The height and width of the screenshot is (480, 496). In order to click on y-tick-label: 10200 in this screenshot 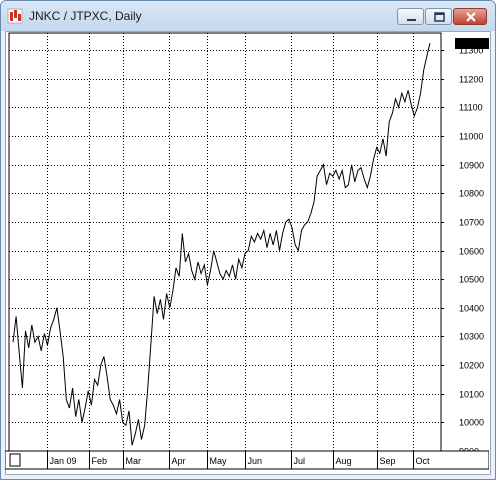, I will do `click(471, 366)`.